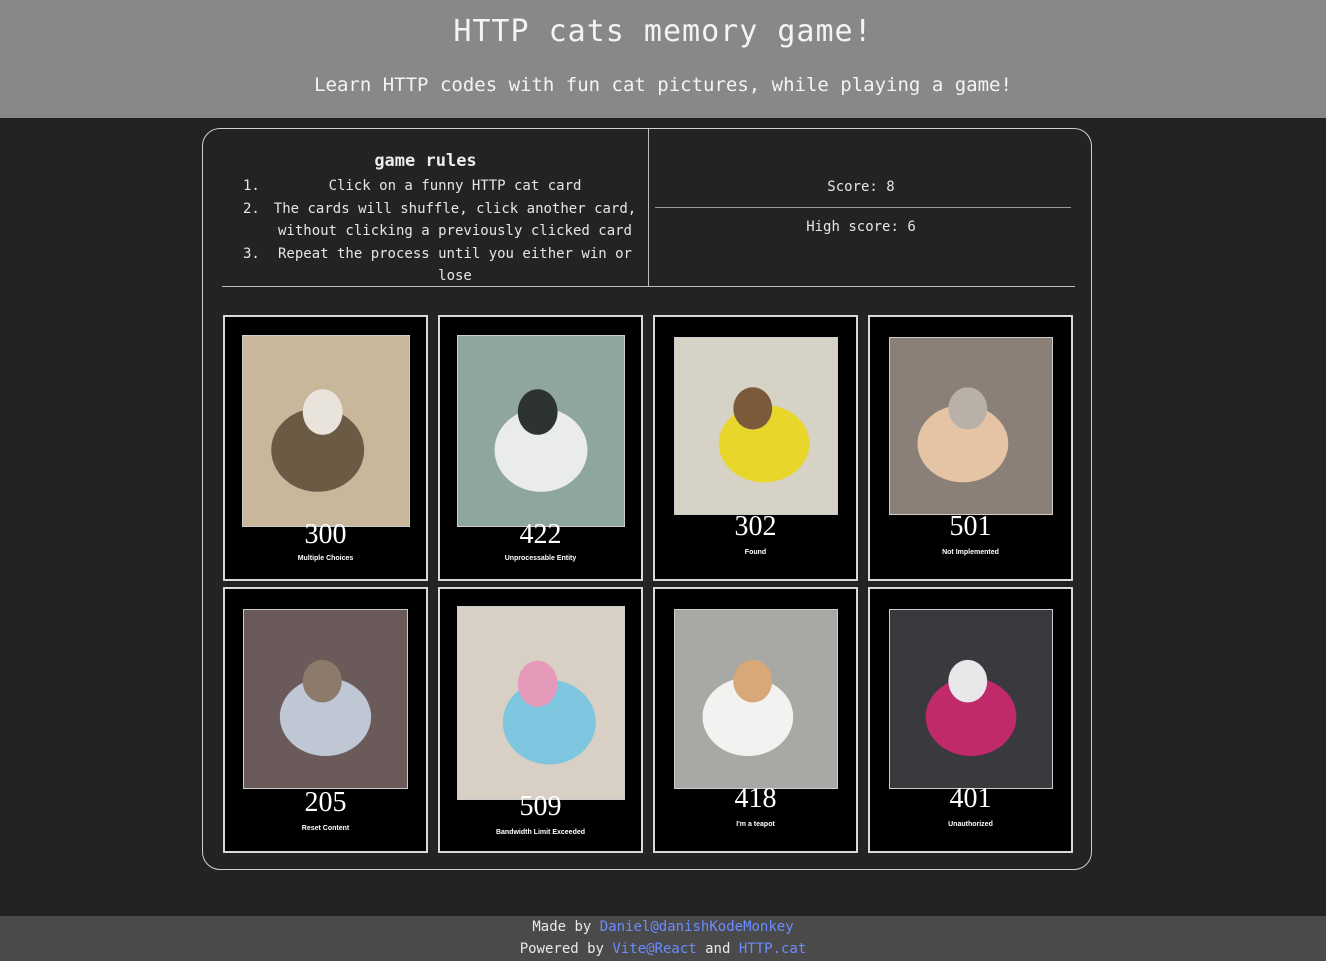 This screenshot has width=1326, height=961. Describe the element at coordinates (455, 186) in the screenshot. I see `rule-text: Click on a funny HTTP cat card` at that location.